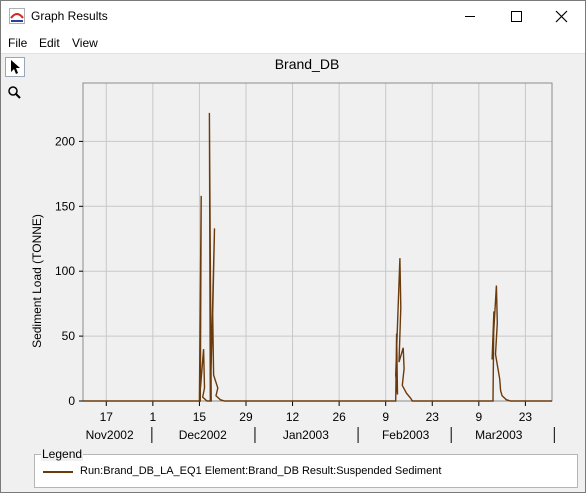  What do you see at coordinates (17, 16) in the screenshot?
I see `app-icon` at bounding box center [17, 16].